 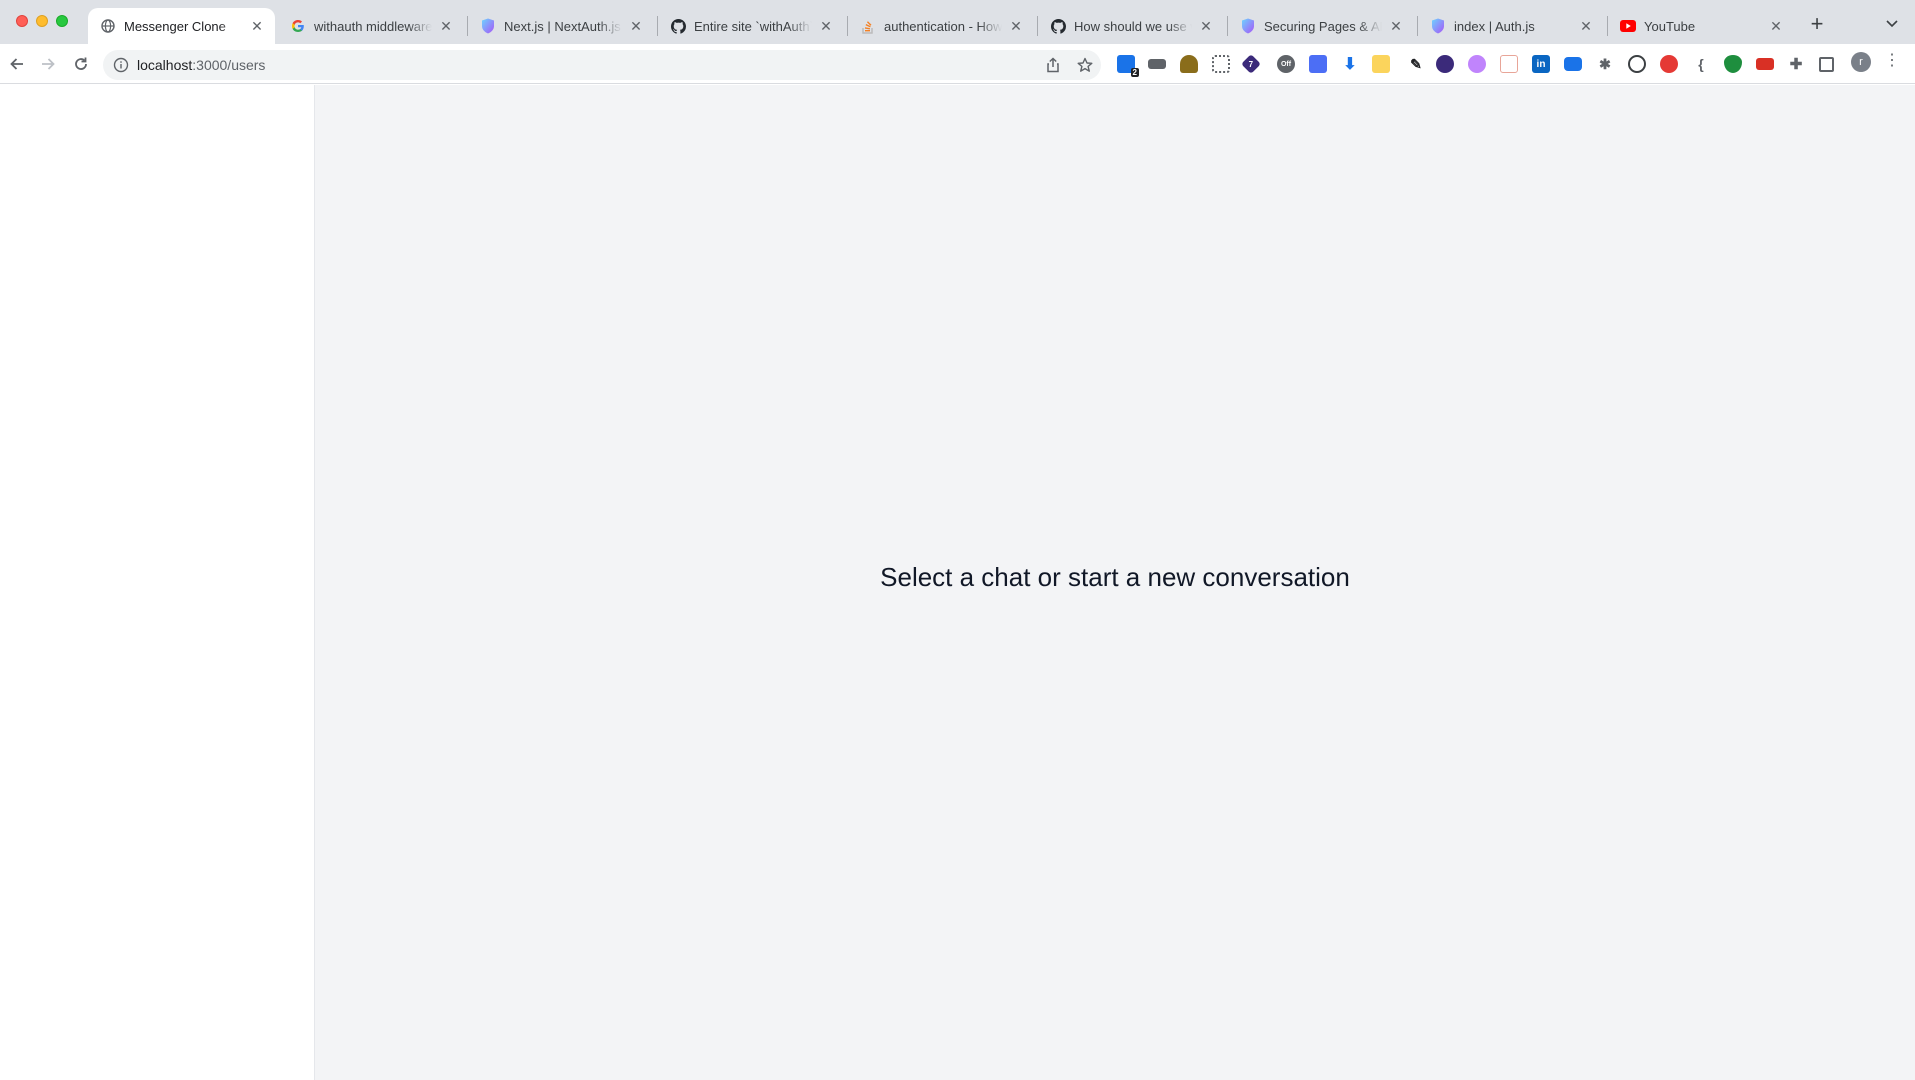 I want to click on tab-title: How should we use w, so click(x=1133, y=26).